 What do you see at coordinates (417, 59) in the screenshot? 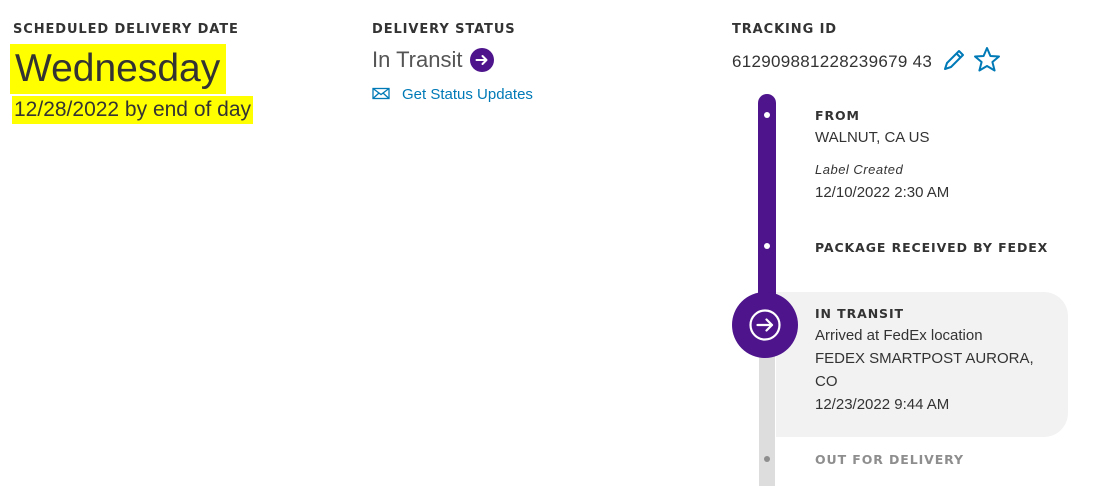
I see `delivery-status-value: In Transit` at bounding box center [417, 59].